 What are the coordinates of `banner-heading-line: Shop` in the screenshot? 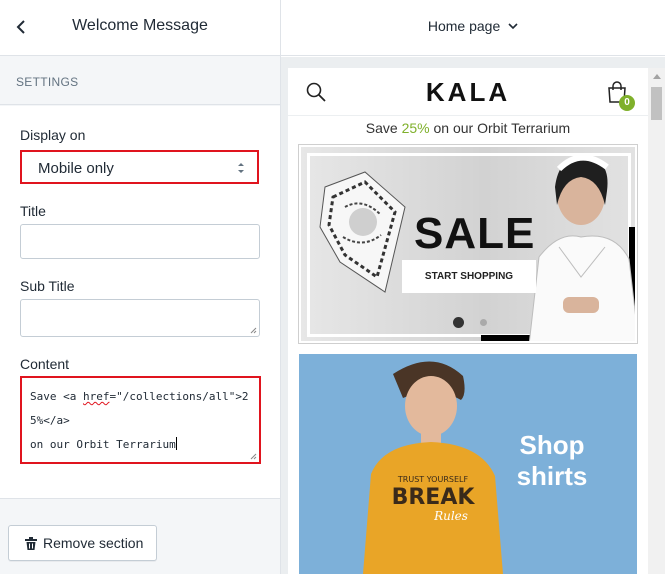 It's located at (552, 445).